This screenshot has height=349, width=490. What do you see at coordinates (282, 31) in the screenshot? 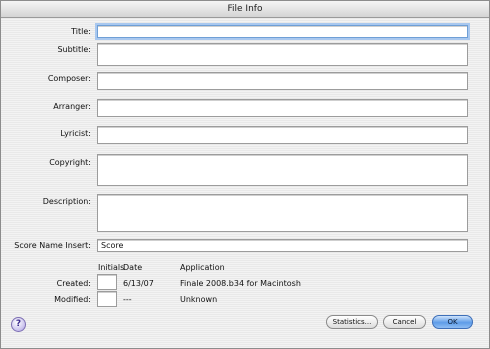
I see `title-field` at bounding box center [282, 31].